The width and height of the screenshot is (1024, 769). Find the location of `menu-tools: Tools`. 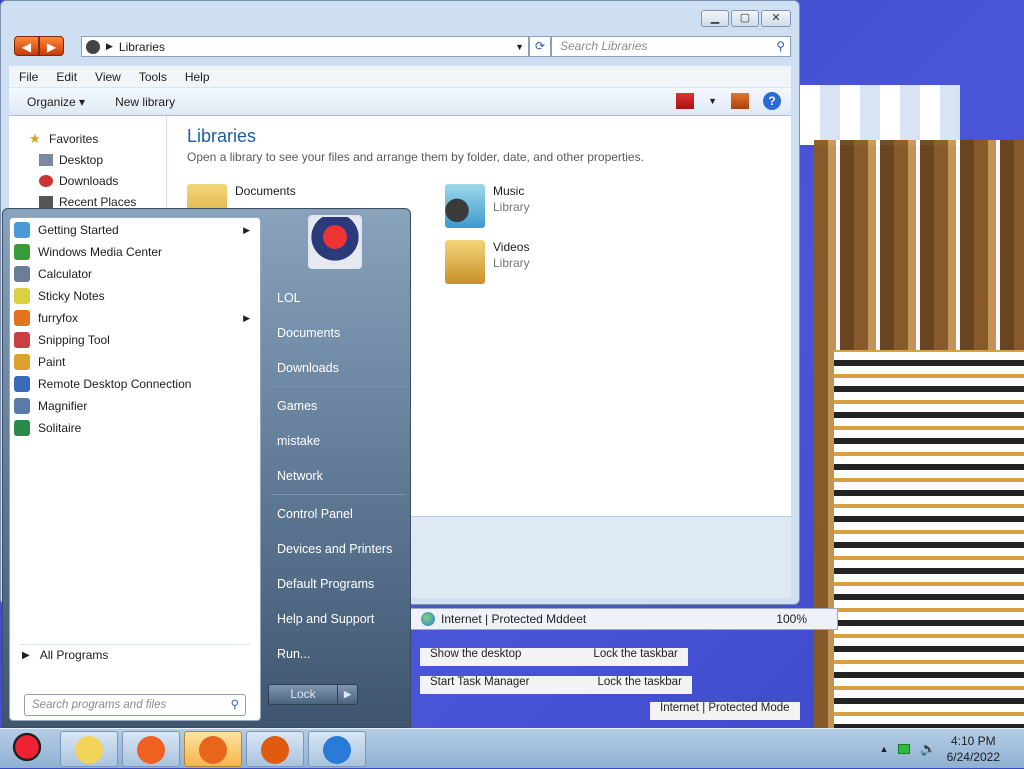

menu-tools: Tools is located at coordinates (153, 77).